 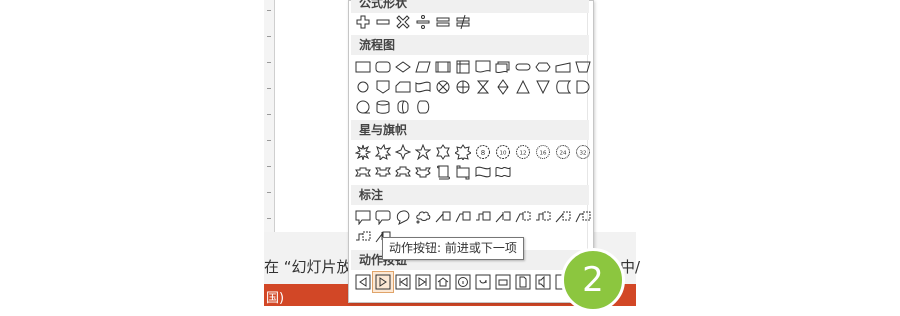 What do you see at coordinates (423, 217) in the screenshot?
I see `cloud-callout-icon` at bounding box center [423, 217].